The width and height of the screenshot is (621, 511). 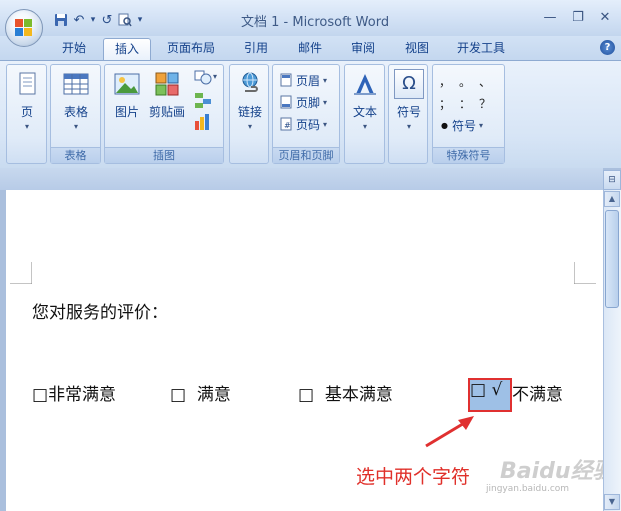 I want to click on special-symbol-label: 符号, so click(x=463, y=125).